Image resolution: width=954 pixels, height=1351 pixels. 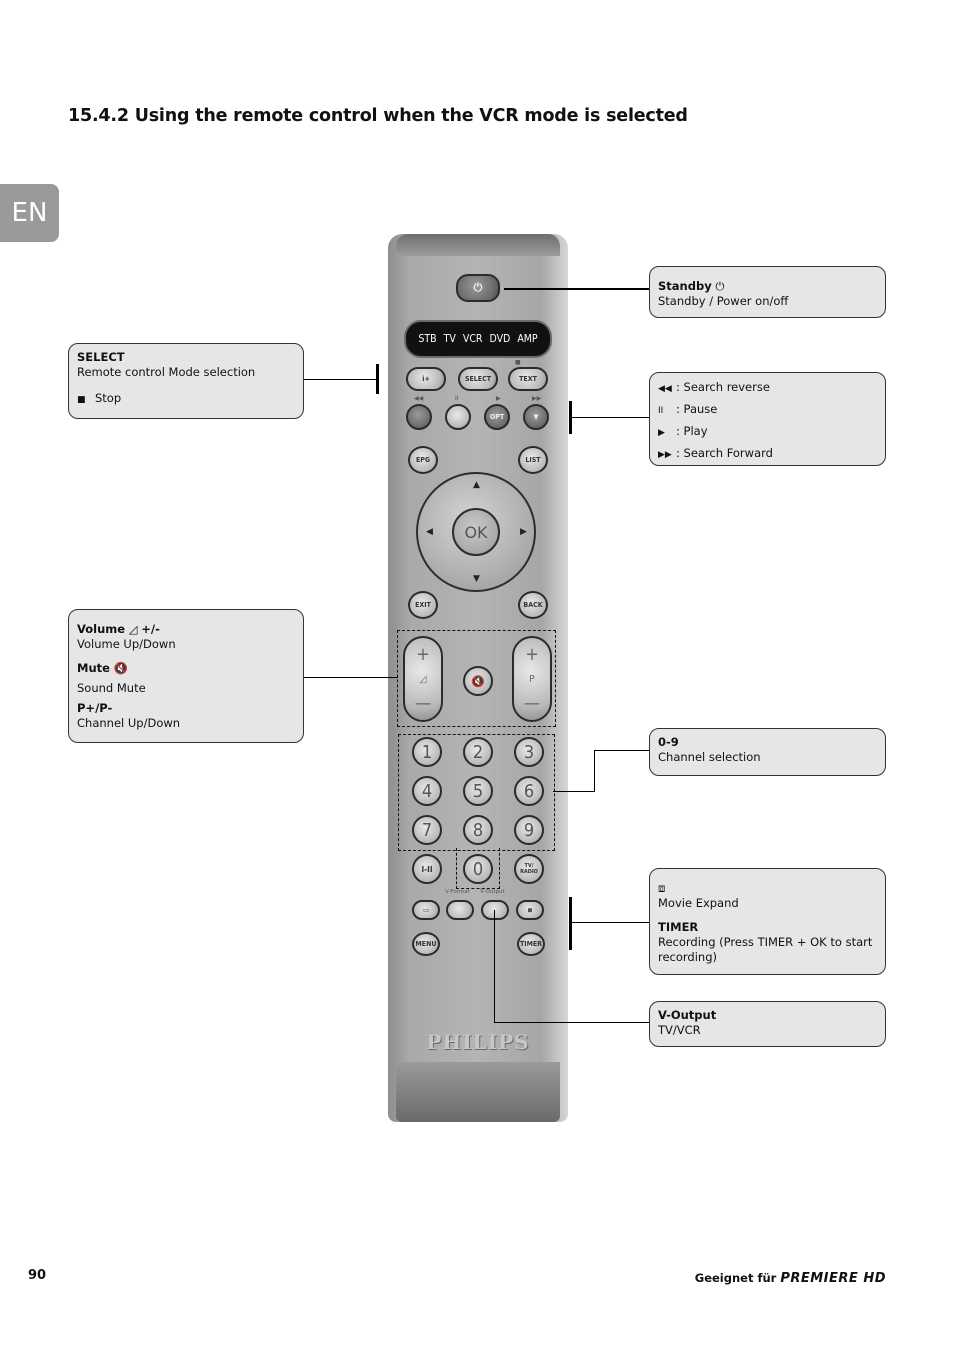 I want to click on transport-label: : Pause, so click(x=697, y=409).